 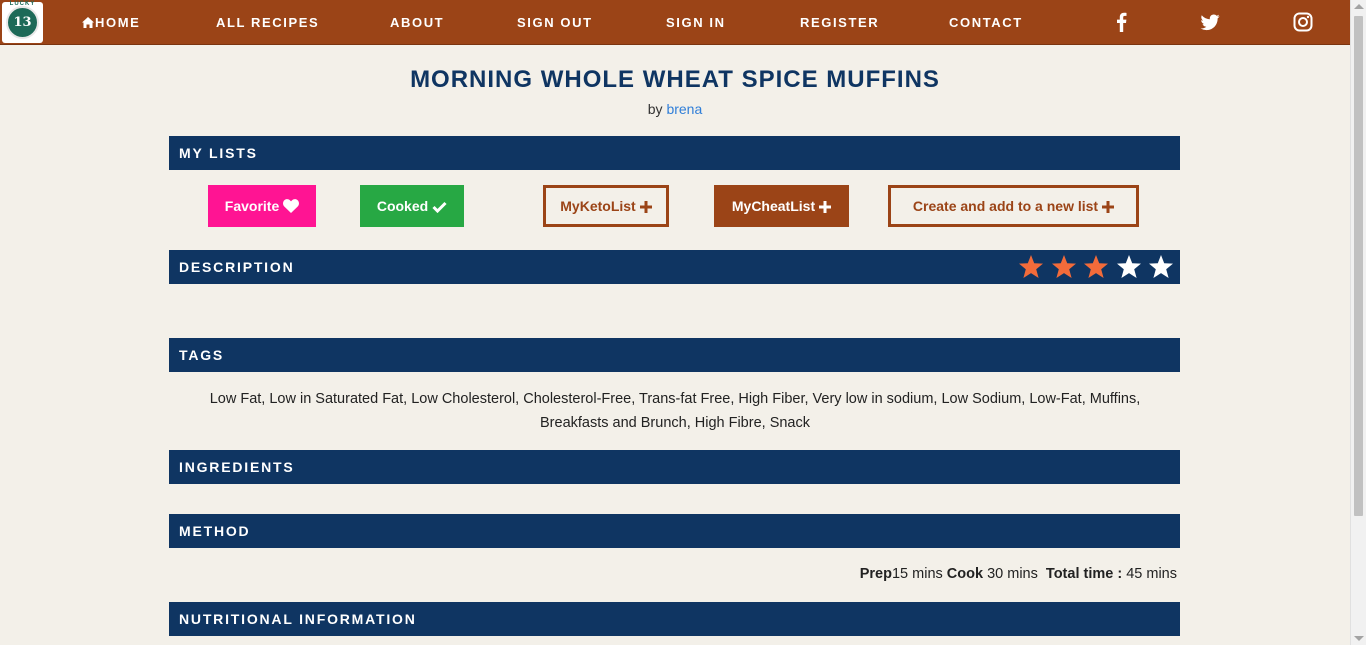 What do you see at coordinates (417, 22) in the screenshot?
I see `nav-about: ABOUT` at bounding box center [417, 22].